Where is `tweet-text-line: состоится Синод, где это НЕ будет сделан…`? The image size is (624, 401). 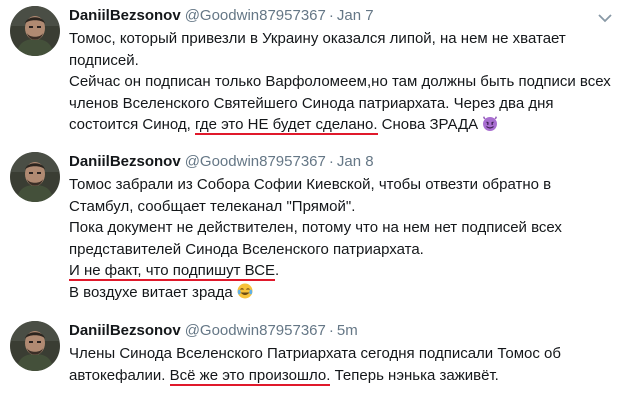
tweet-text-line: состоится Синод, где это НЕ будет сделан… is located at coordinates (341, 125).